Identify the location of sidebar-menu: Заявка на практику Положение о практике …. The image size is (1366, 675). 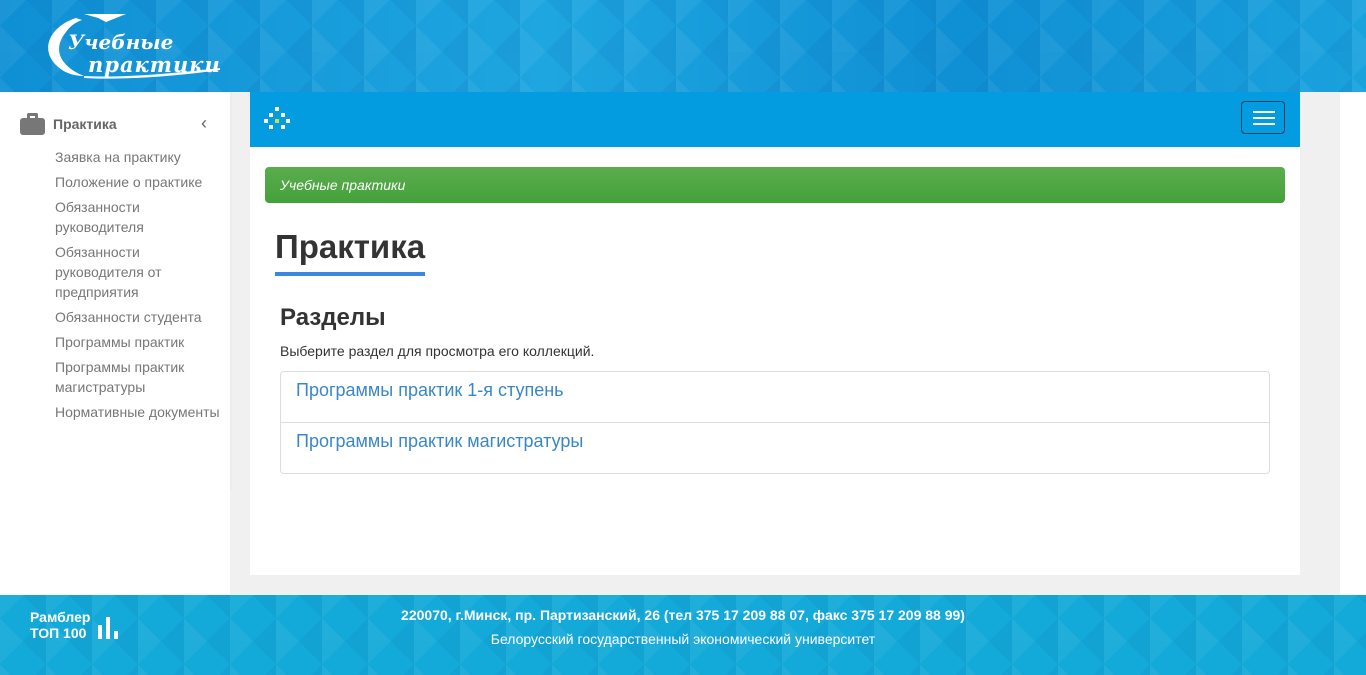
(137, 287).